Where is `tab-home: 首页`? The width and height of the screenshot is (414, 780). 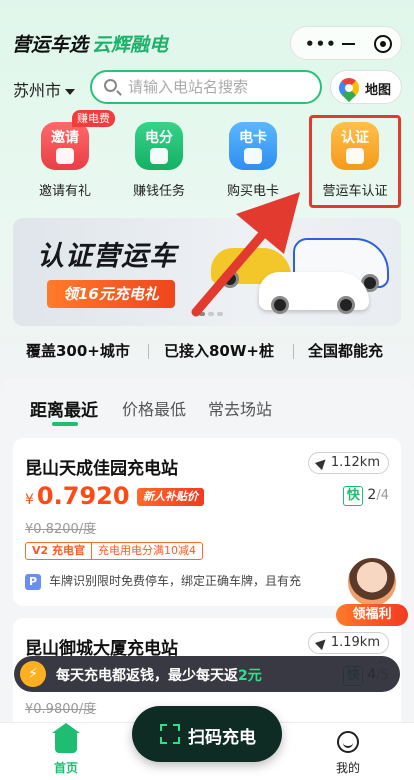 tab-home: 首页 is located at coordinates (66, 749).